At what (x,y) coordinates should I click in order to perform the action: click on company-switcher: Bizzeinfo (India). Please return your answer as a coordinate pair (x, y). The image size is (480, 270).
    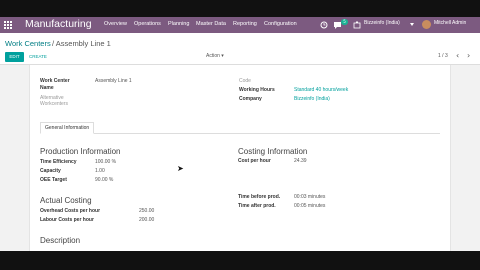
    Looking at the image, I should click on (382, 23).